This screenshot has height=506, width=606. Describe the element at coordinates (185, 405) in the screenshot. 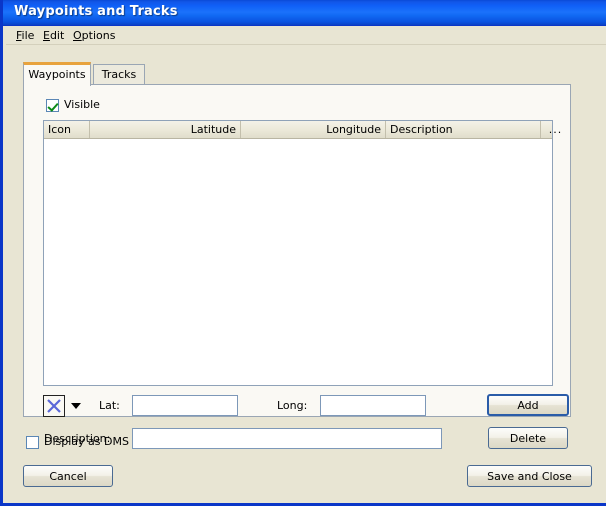

I see `lat-input` at that location.